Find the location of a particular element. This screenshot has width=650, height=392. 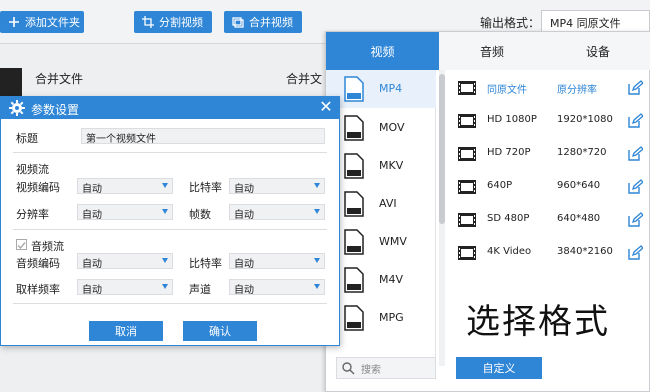

resolution-dim: 960*640 is located at coordinates (579, 185).